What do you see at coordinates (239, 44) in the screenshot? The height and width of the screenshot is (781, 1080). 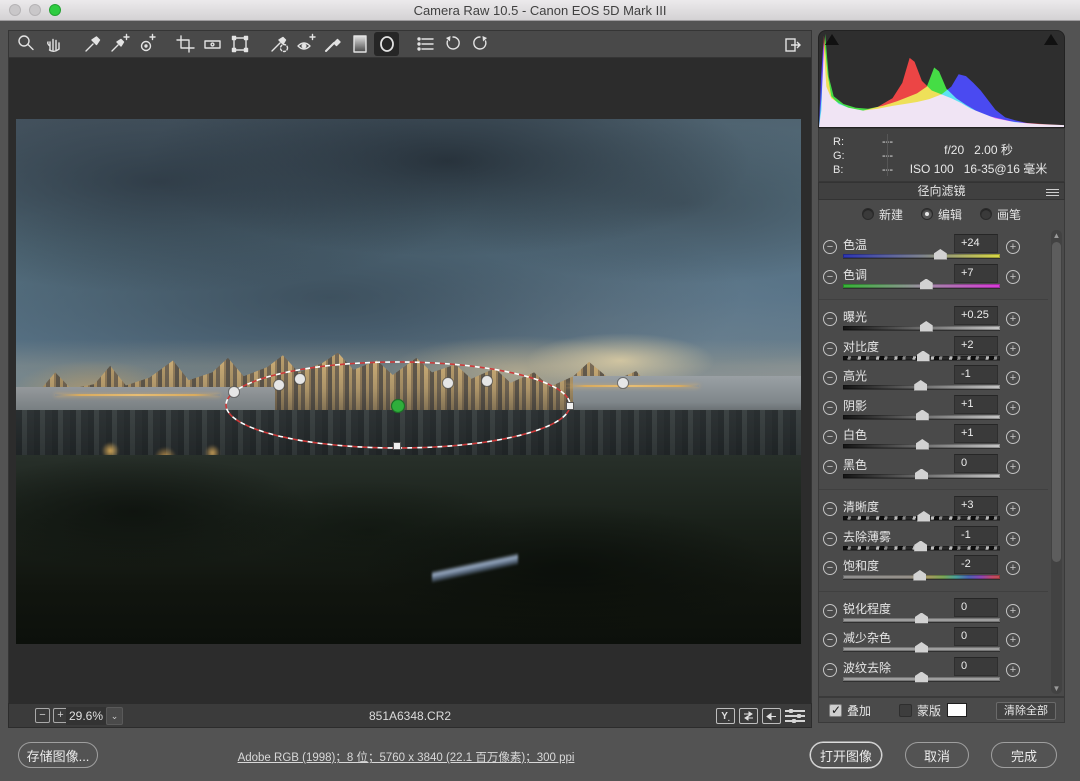 I see `transform-tool-icon` at bounding box center [239, 44].